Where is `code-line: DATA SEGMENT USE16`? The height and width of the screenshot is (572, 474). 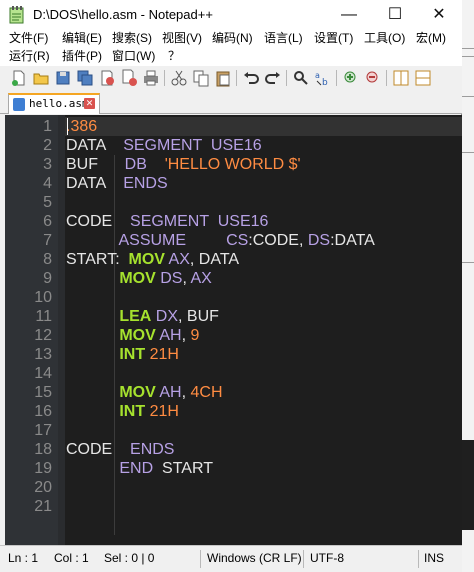
code-line: DATA SEGMENT USE16 is located at coordinates (164, 145).